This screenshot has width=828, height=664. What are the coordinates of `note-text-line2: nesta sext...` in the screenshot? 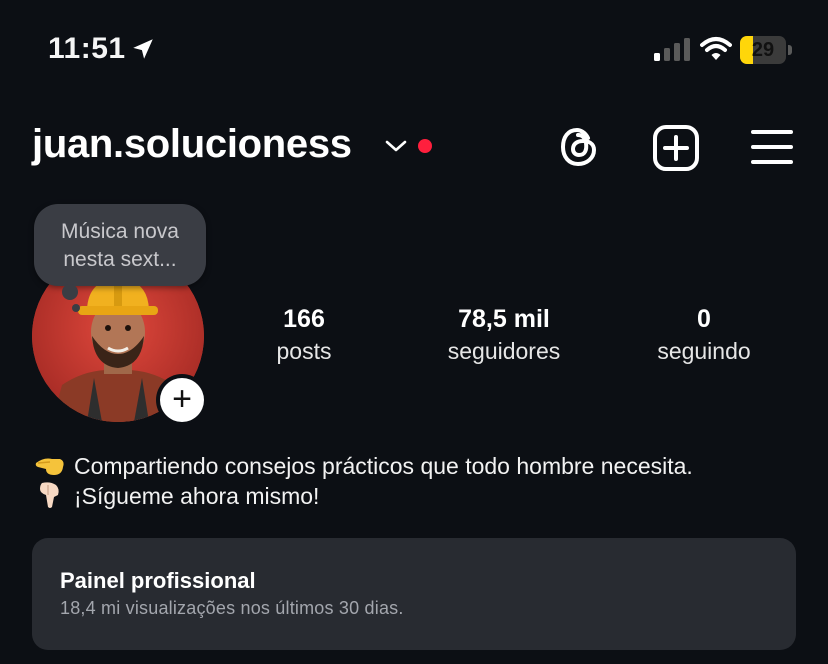 It's located at (120, 259).